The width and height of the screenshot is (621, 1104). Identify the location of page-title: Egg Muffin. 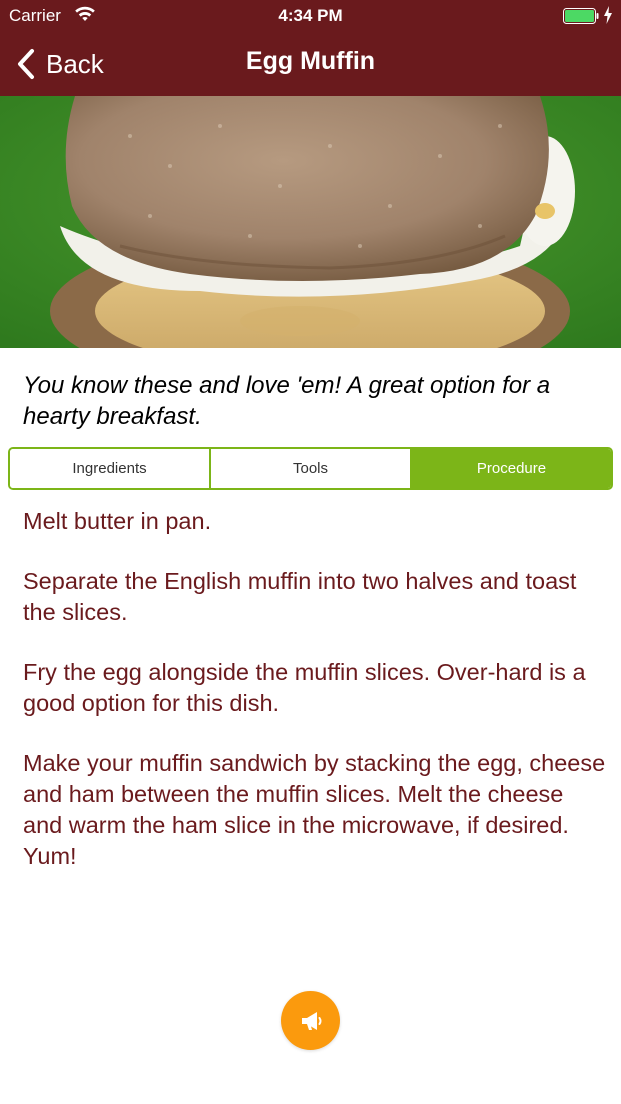
(310, 61).